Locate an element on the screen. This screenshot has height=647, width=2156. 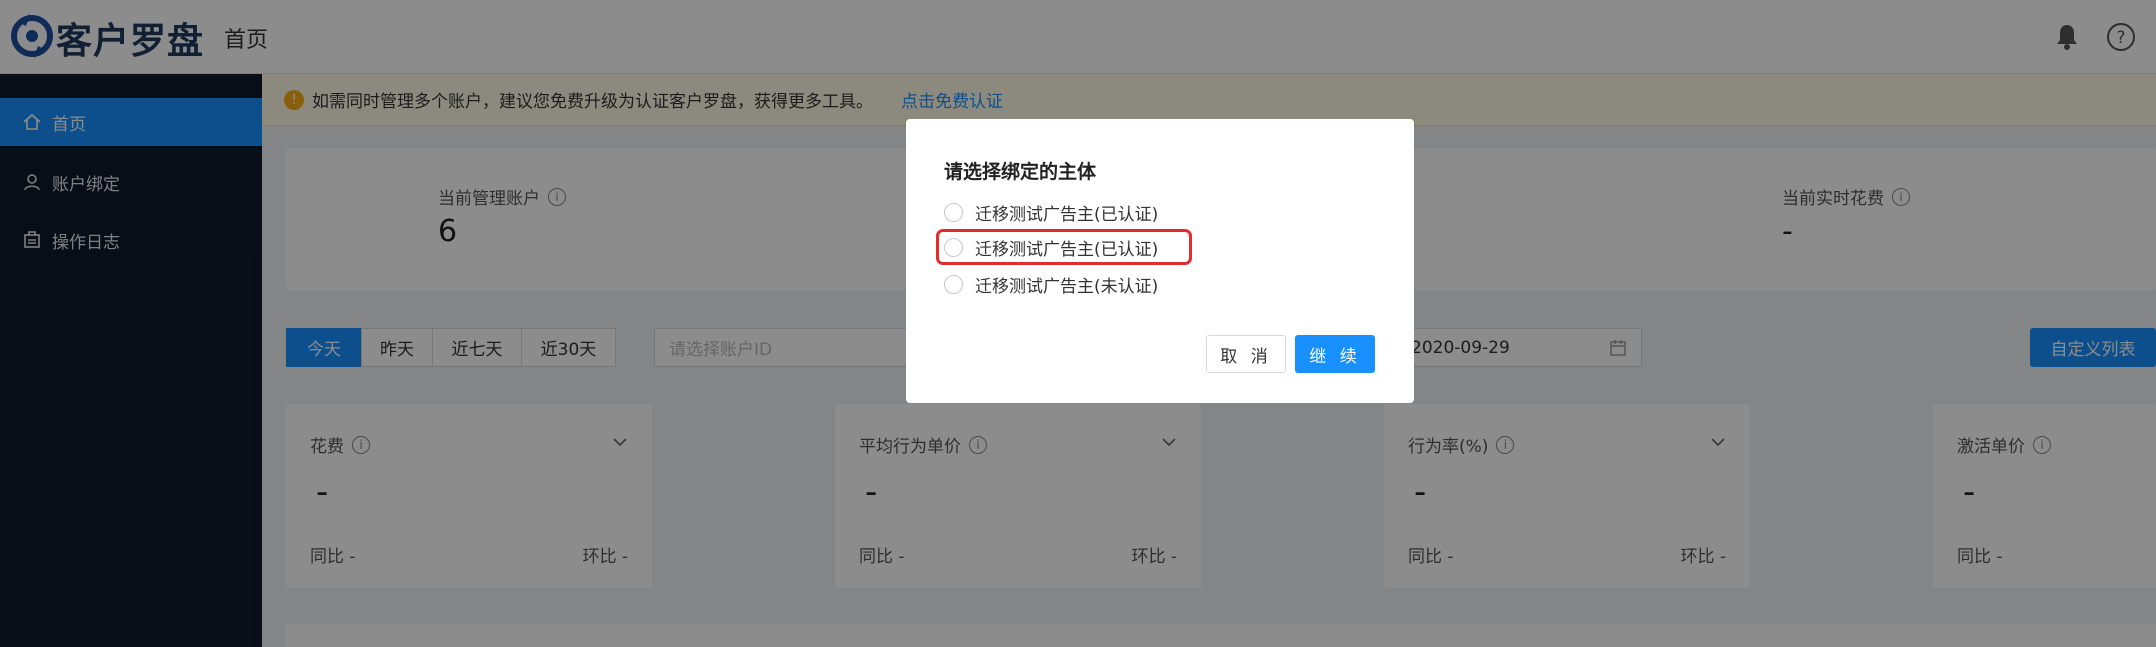
entity-option: 迁移测试广告主(未认证) is located at coordinates (1051, 284).